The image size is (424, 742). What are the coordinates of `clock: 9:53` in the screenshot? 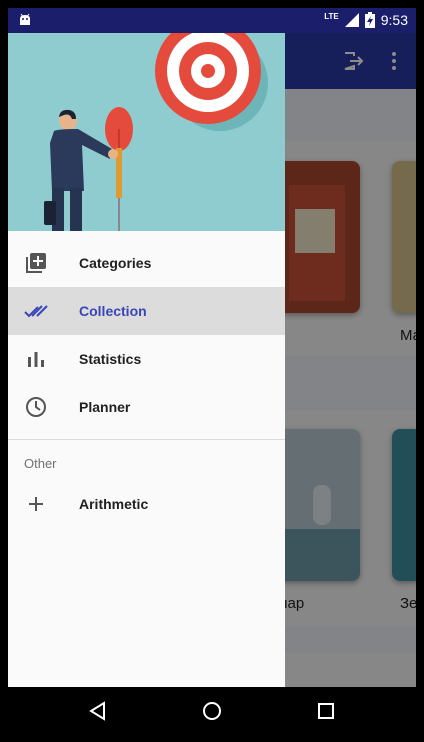 It's located at (394, 20).